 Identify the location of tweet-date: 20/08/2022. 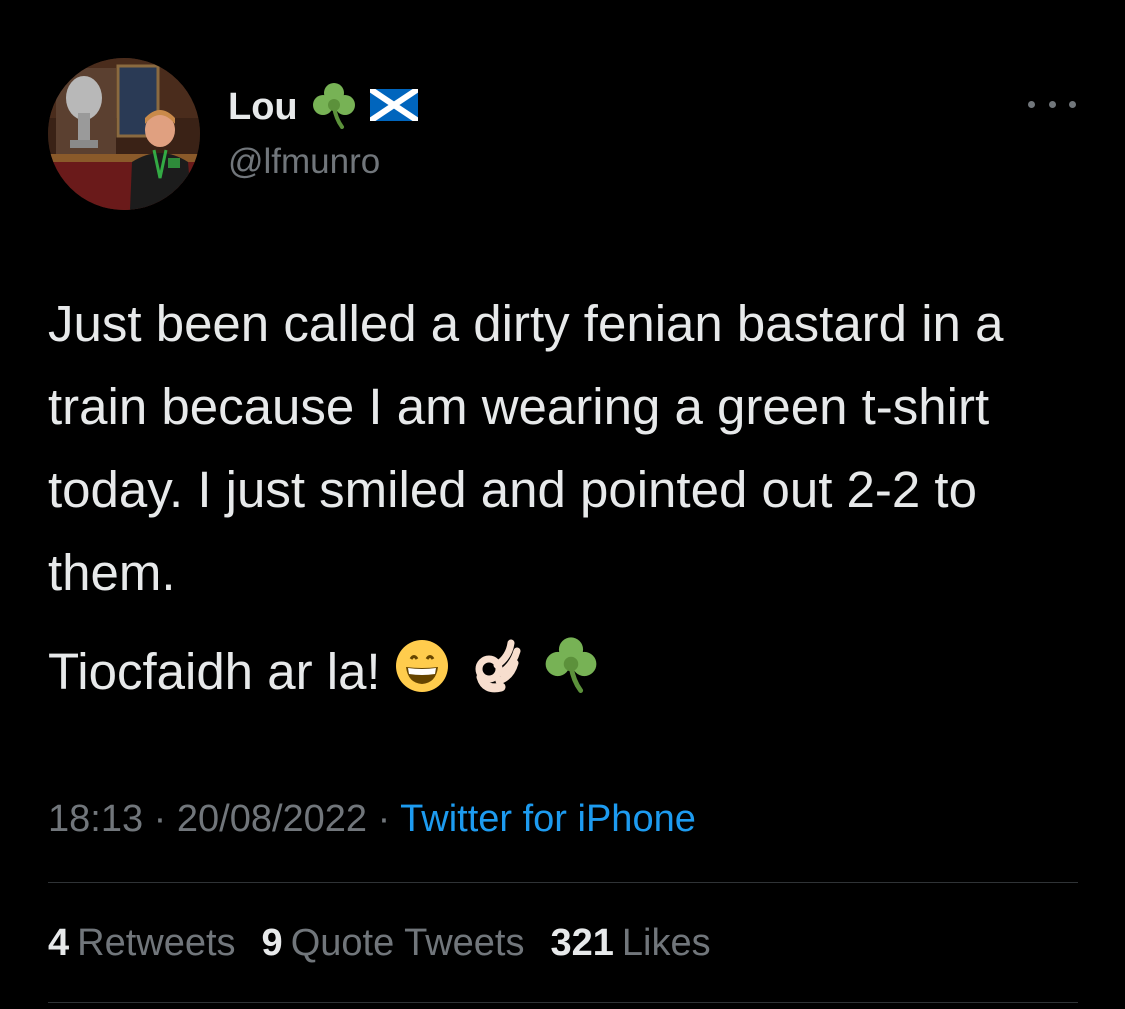
(272, 819).